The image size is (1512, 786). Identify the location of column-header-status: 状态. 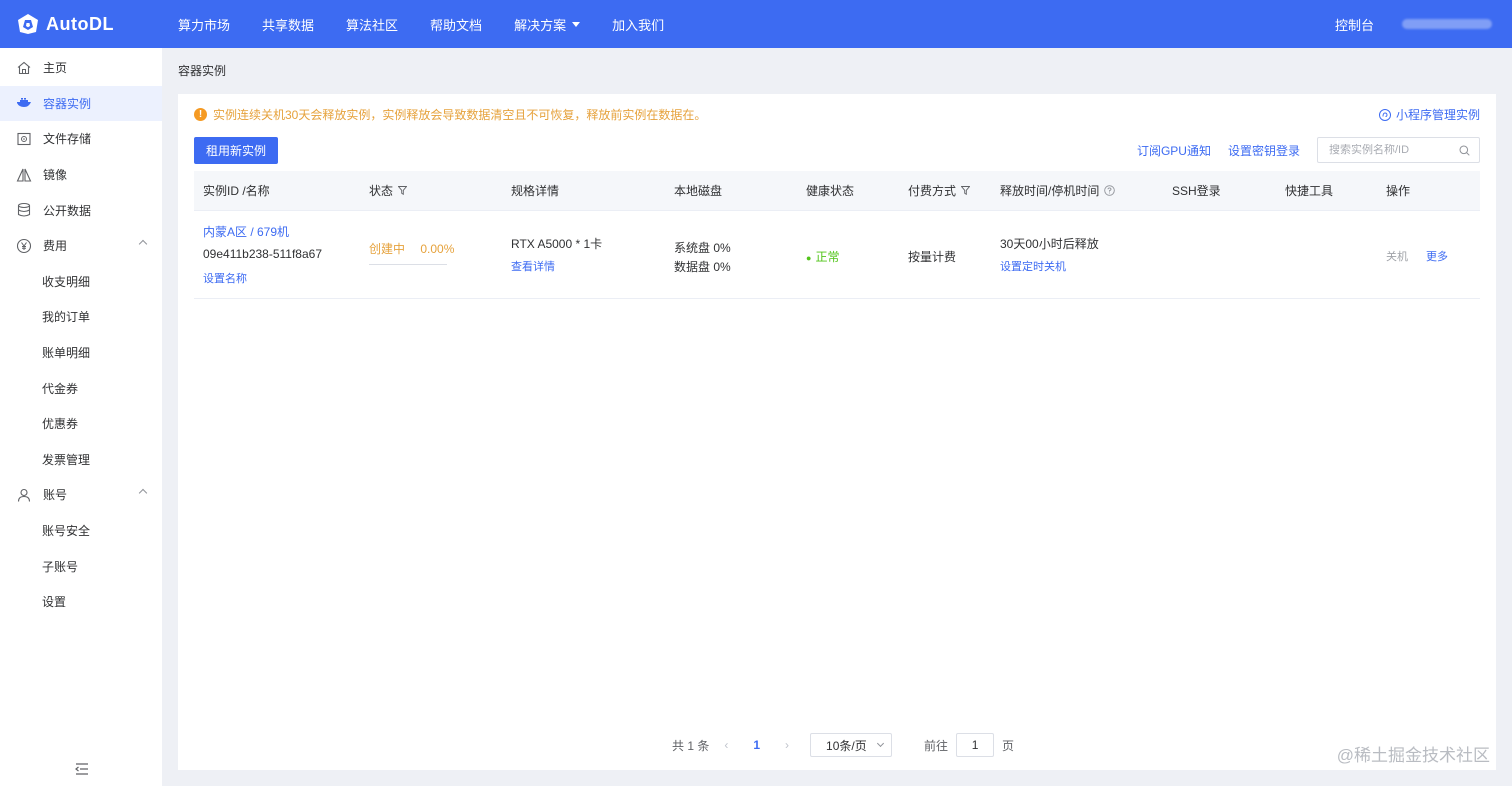
(388, 190).